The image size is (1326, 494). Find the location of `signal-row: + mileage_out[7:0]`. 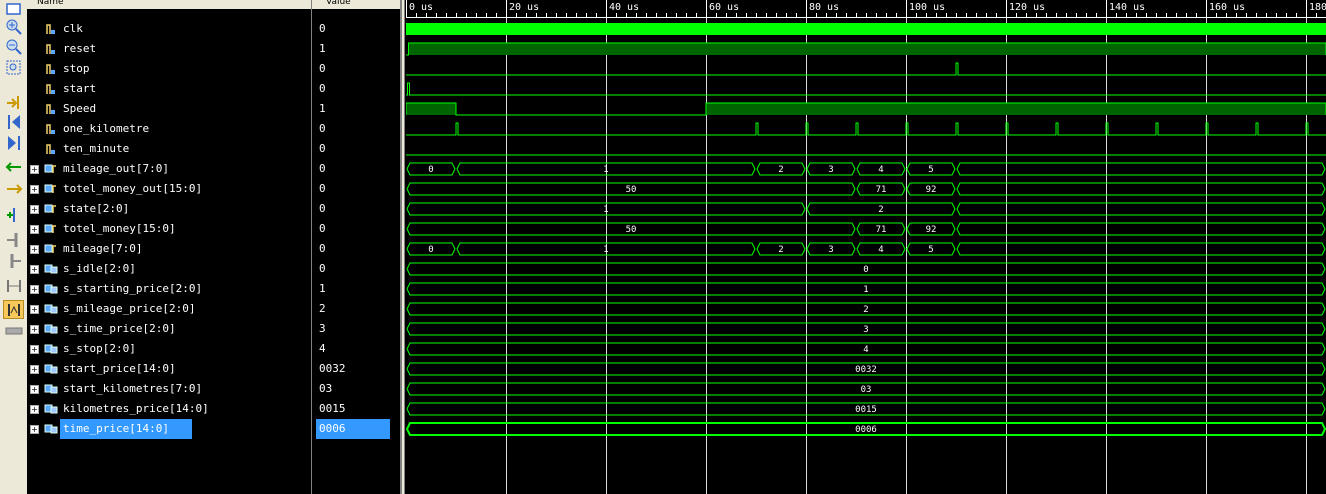

signal-row: + mileage_out[7:0] is located at coordinates (169, 169).